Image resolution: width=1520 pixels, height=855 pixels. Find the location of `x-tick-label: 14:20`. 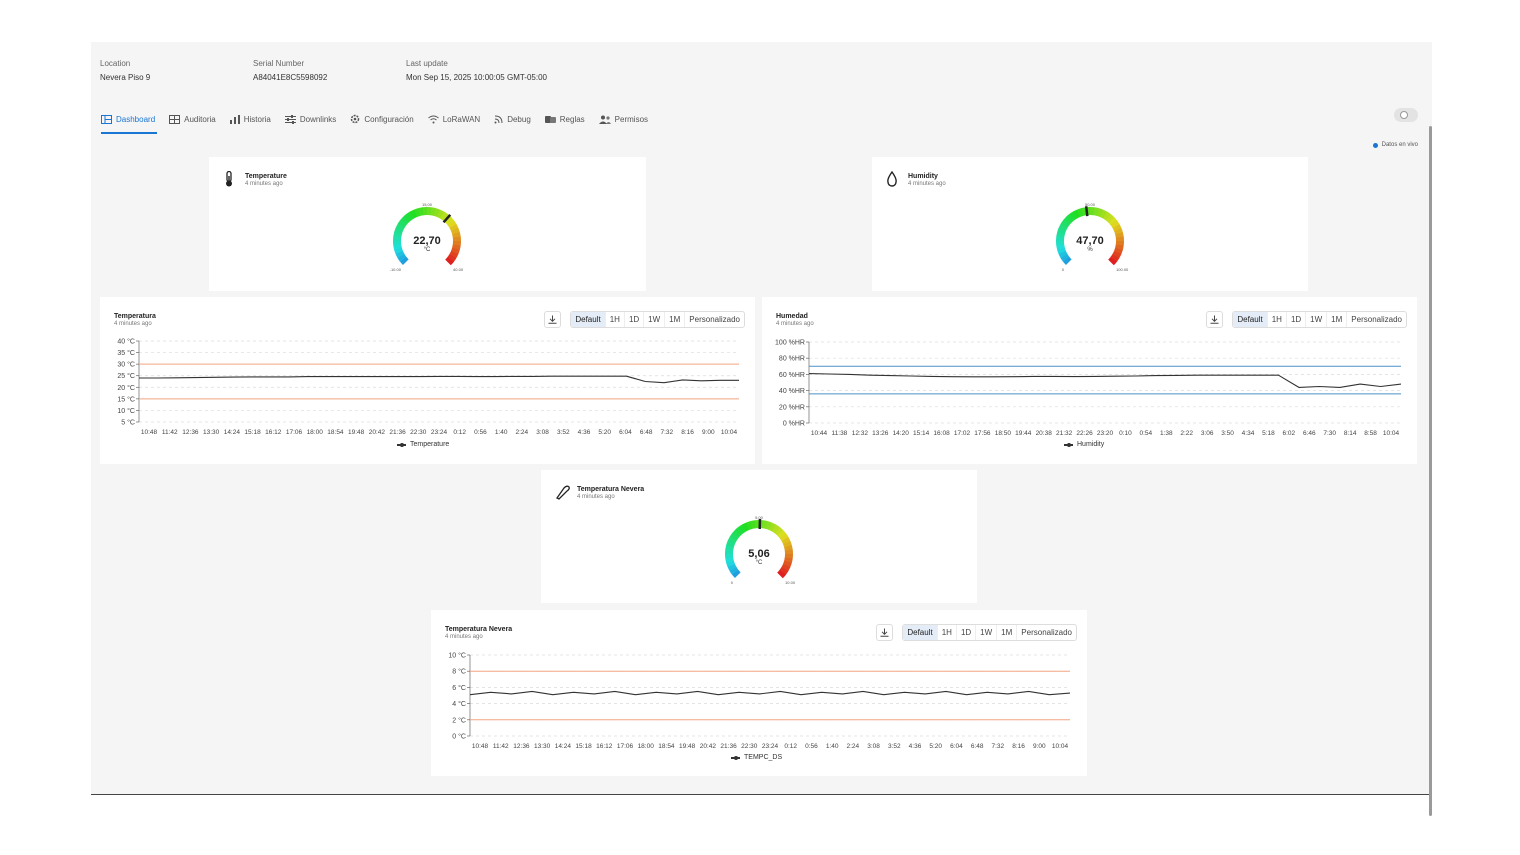

x-tick-label: 14:20 is located at coordinates (901, 433).